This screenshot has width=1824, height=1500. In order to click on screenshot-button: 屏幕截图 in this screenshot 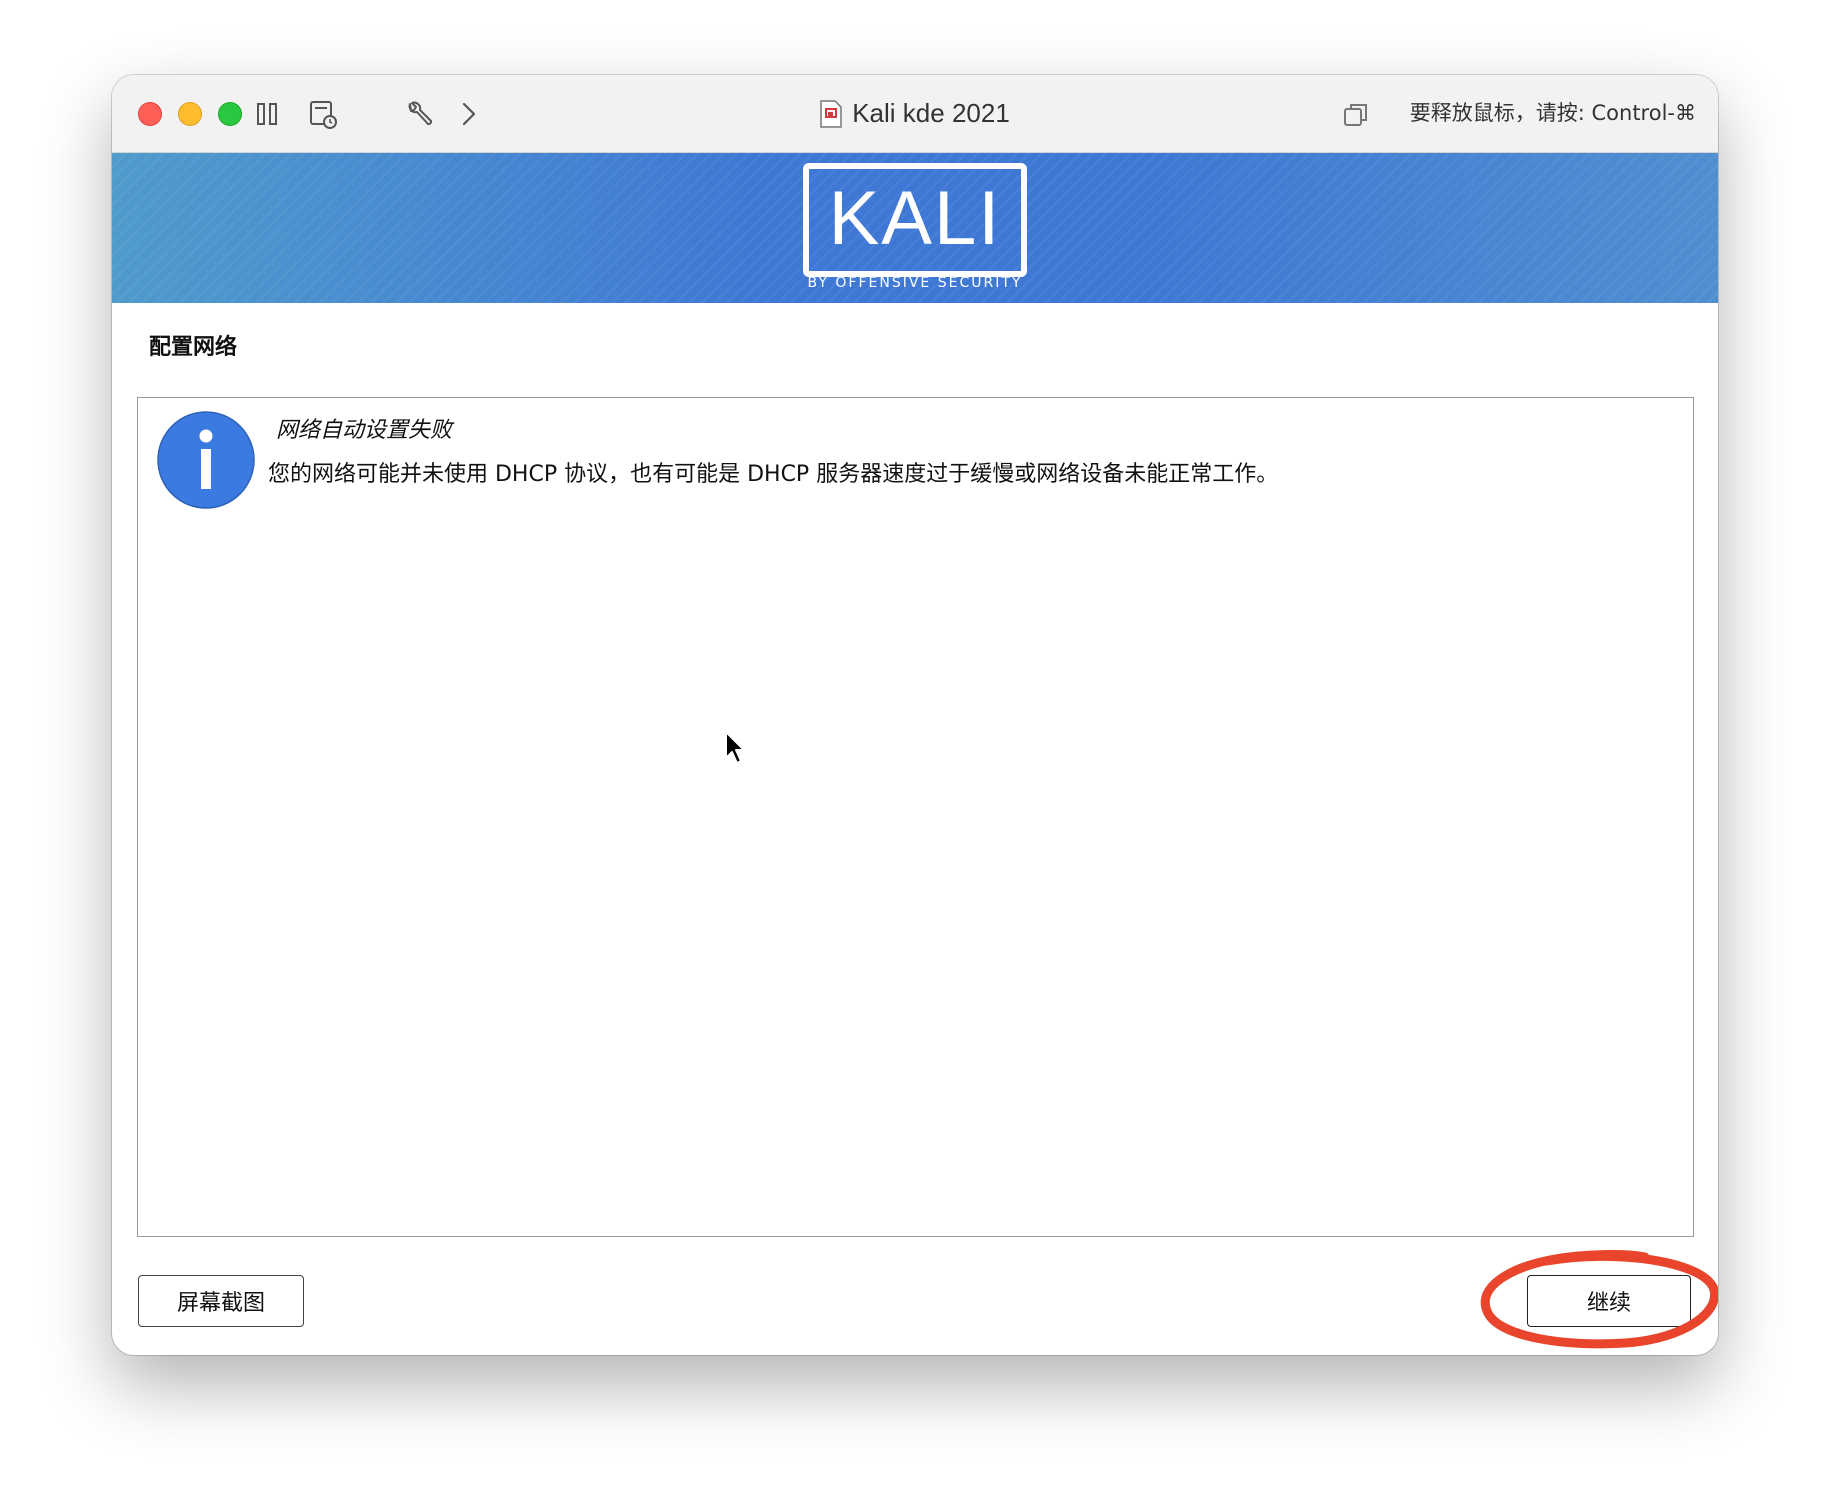, I will do `click(221, 1301)`.